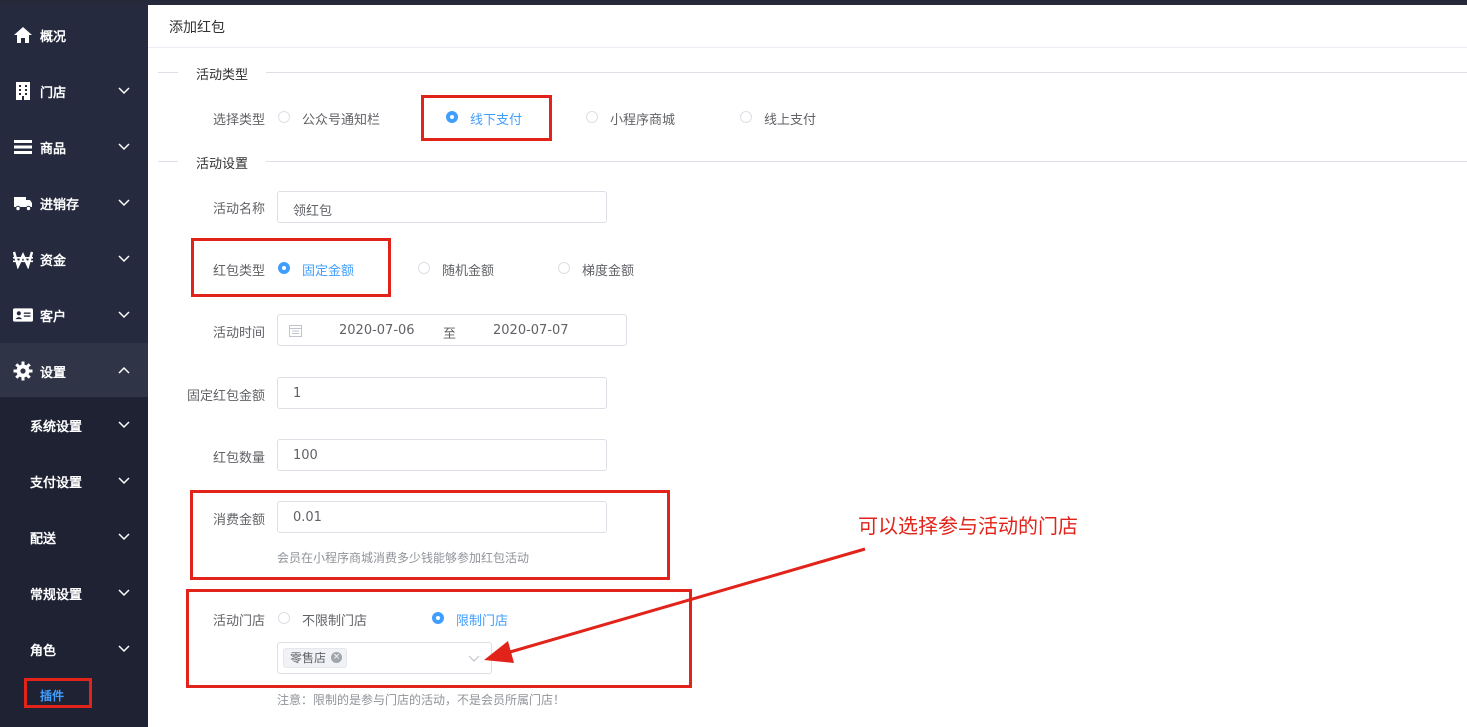 This screenshot has width=1467, height=727. Describe the element at coordinates (52, 696) in the screenshot. I see `sidebar-item-plugin-label: 插件` at that location.